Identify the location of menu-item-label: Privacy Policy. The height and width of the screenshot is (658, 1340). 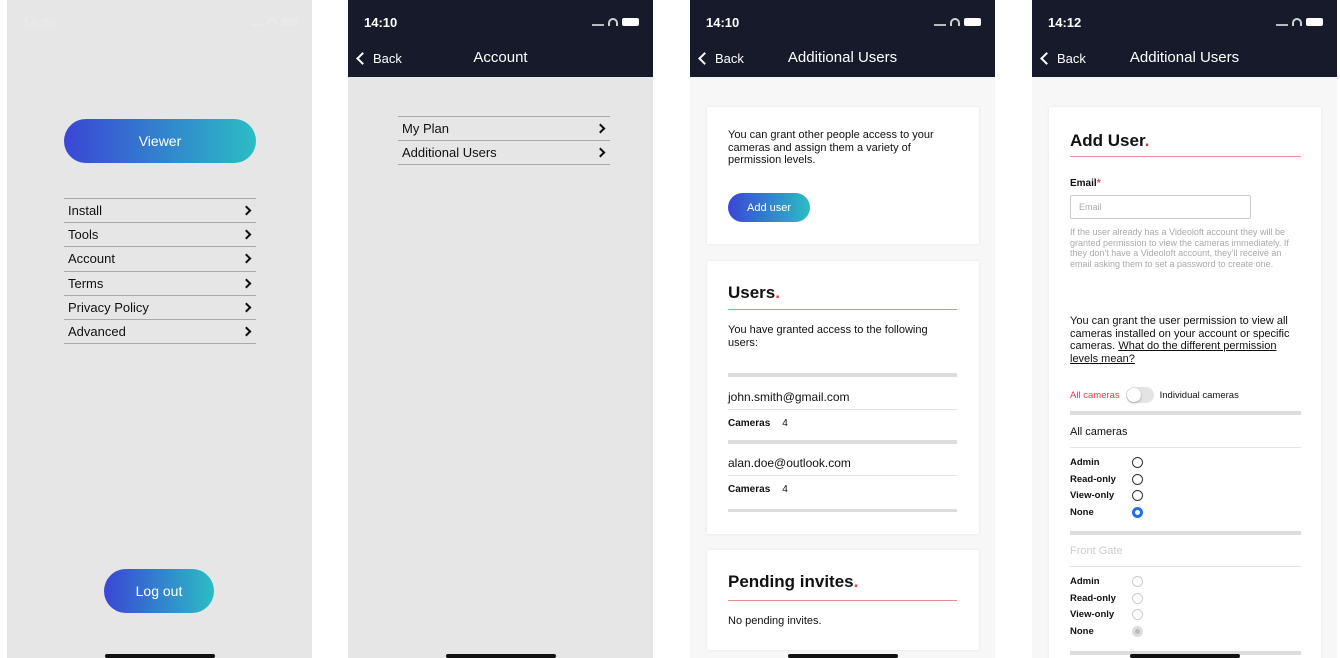
(108, 307).